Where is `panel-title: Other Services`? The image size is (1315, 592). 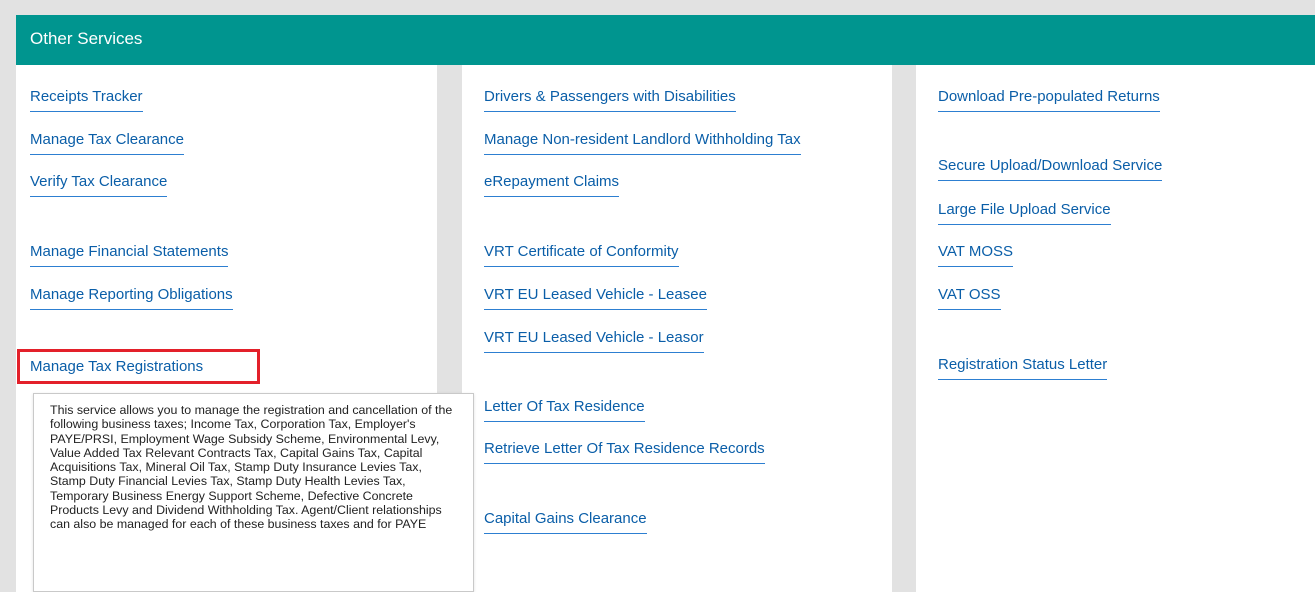 panel-title: Other Services is located at coordinates (86, 38).